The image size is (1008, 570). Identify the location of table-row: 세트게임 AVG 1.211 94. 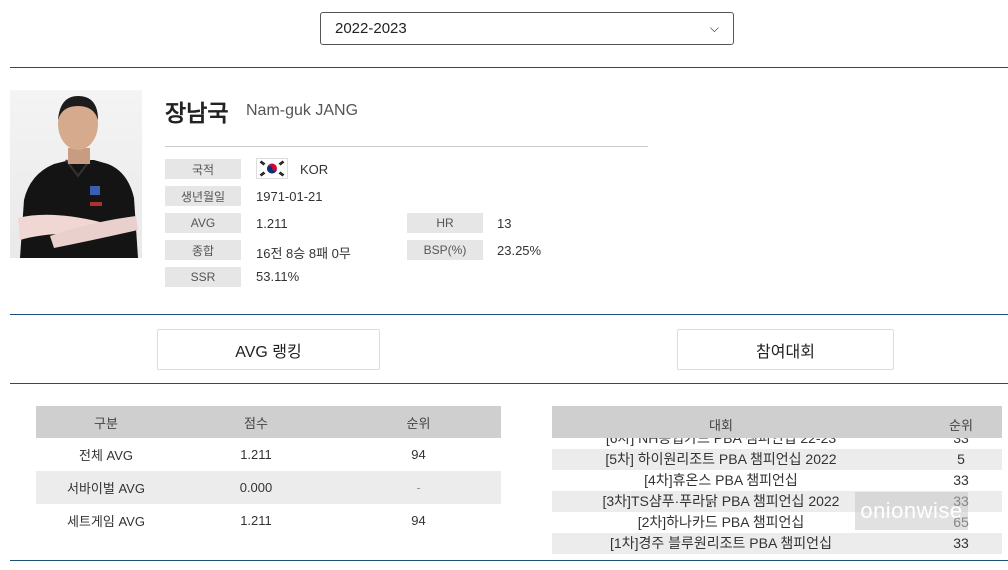
(268, 520).